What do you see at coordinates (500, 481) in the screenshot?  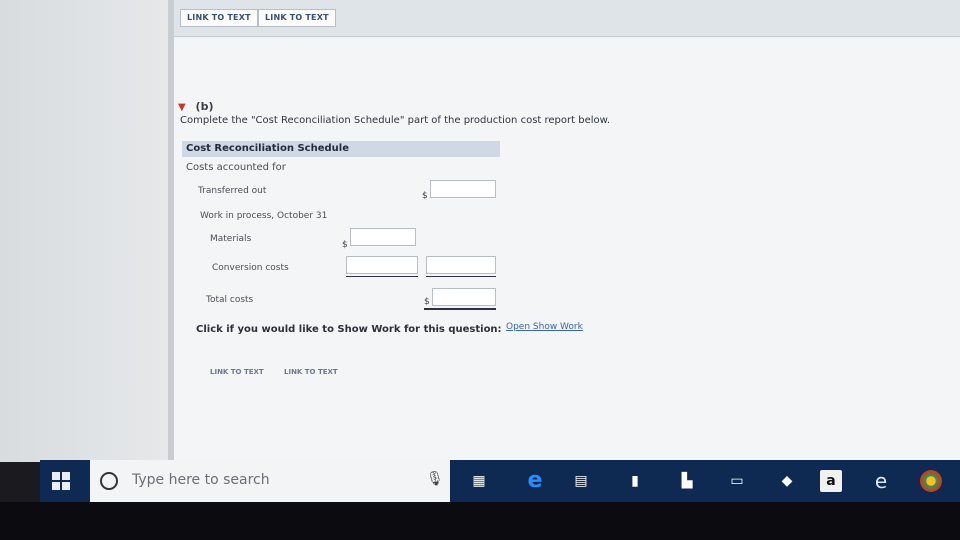 I see `taskbar: Type here to search 🎙 ▦ e ▤ ▮ ▙ ▭ ◆ a e` at bounding box center [500, 481].